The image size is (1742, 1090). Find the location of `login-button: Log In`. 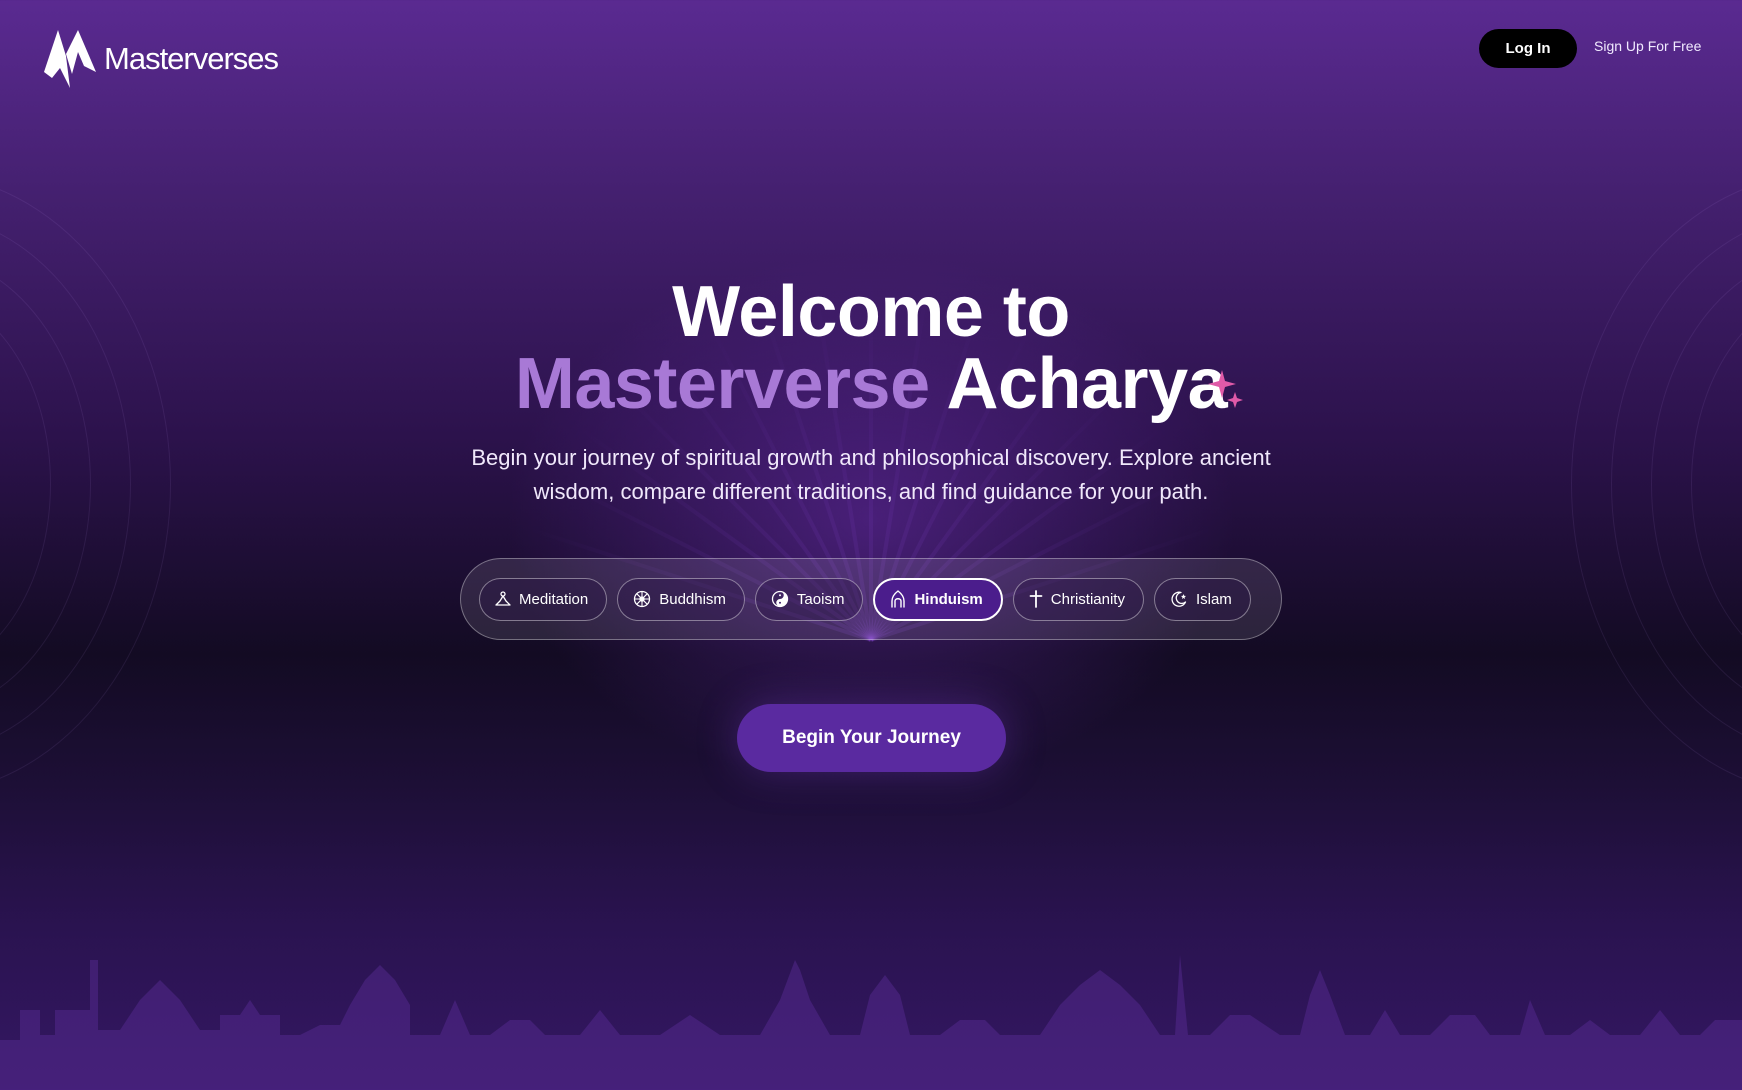

login-button: Log In is located at coordinates (1528, 48).